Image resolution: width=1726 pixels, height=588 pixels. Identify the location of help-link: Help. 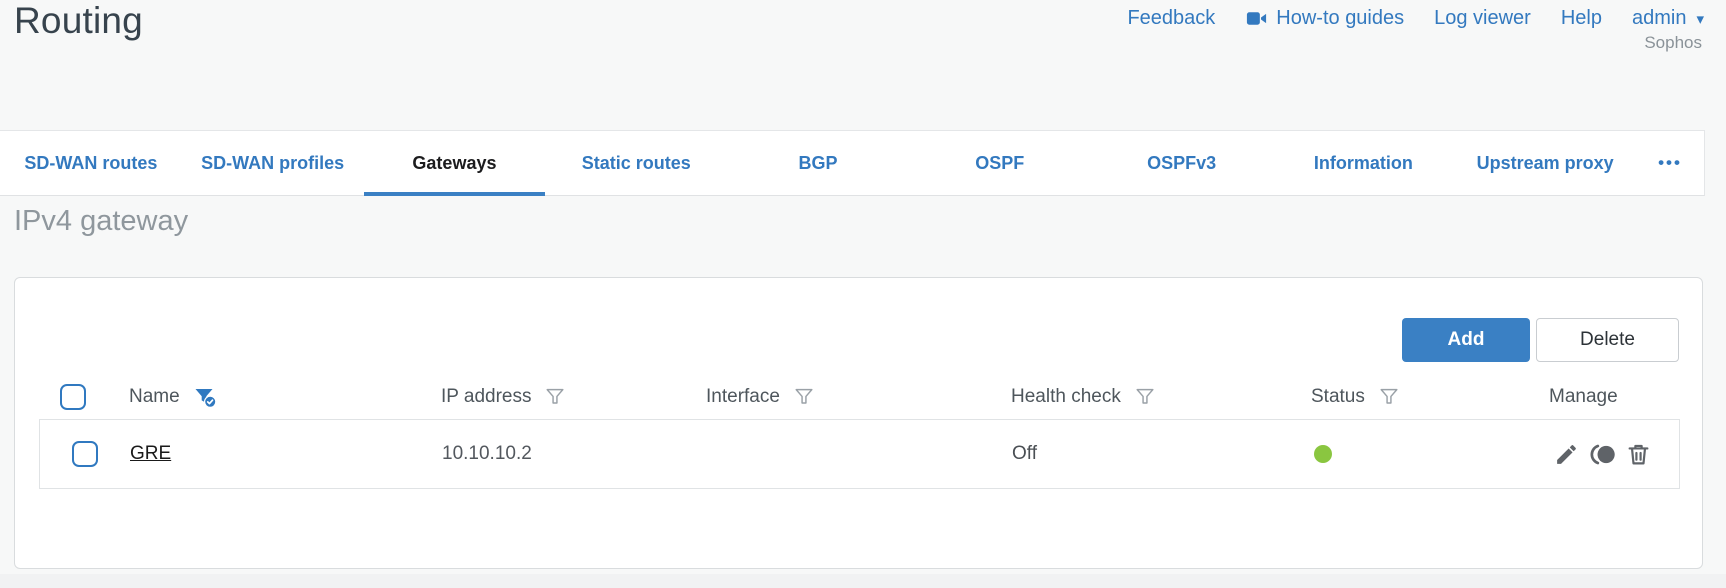
(1581, 18).